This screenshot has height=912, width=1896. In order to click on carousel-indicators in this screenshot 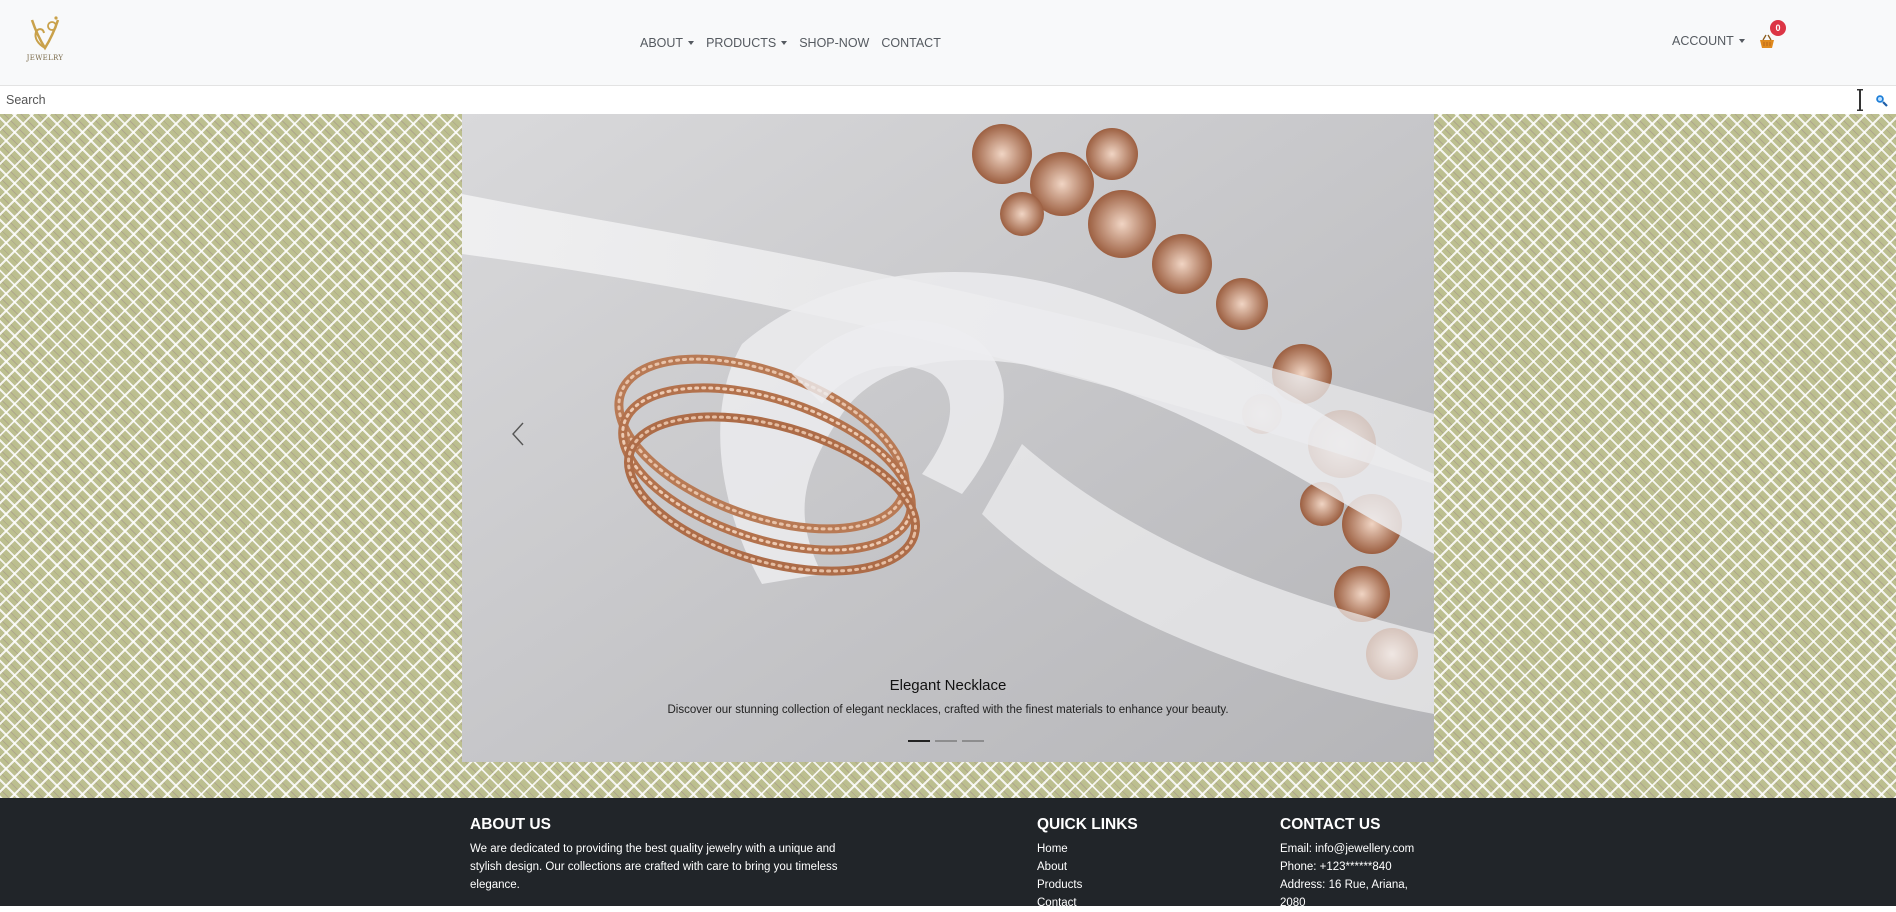, I will do `click(946, 741)`.